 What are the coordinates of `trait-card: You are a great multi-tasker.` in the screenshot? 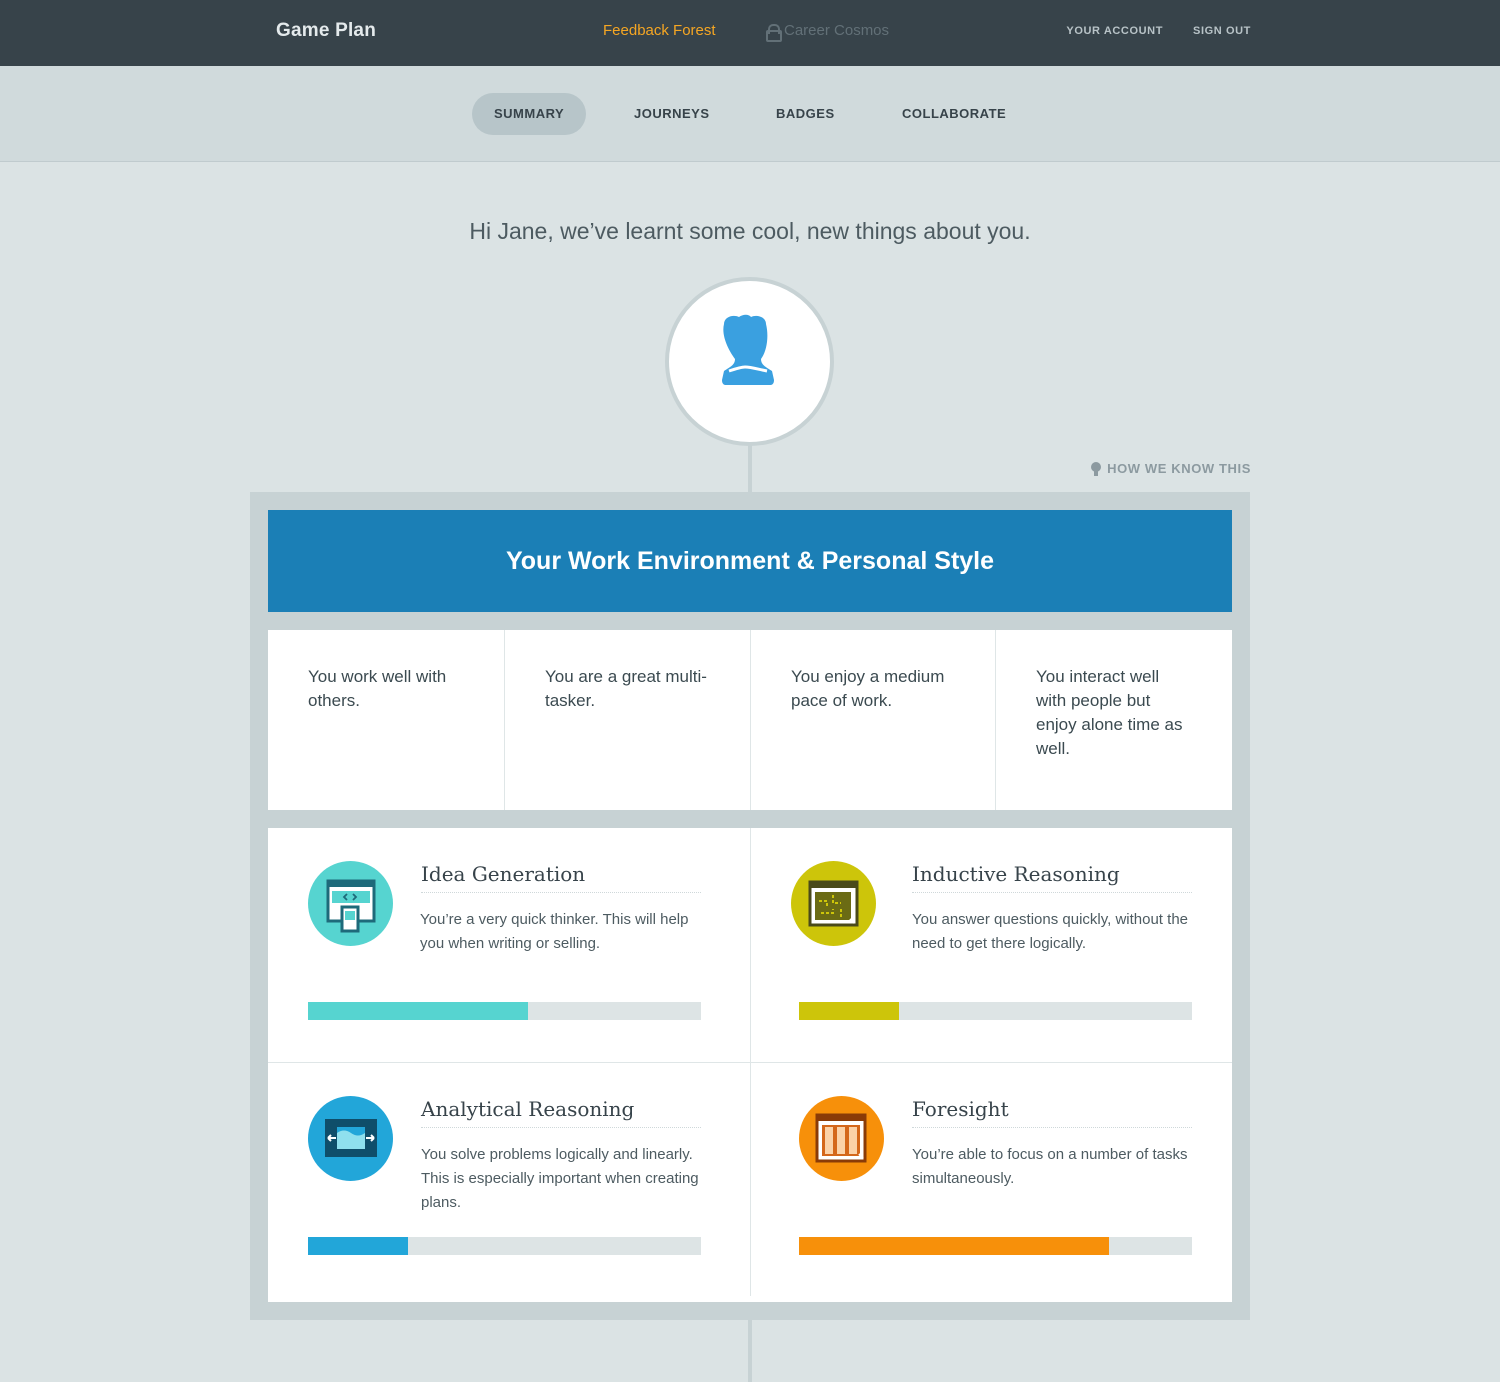 It's located at (628, 720).